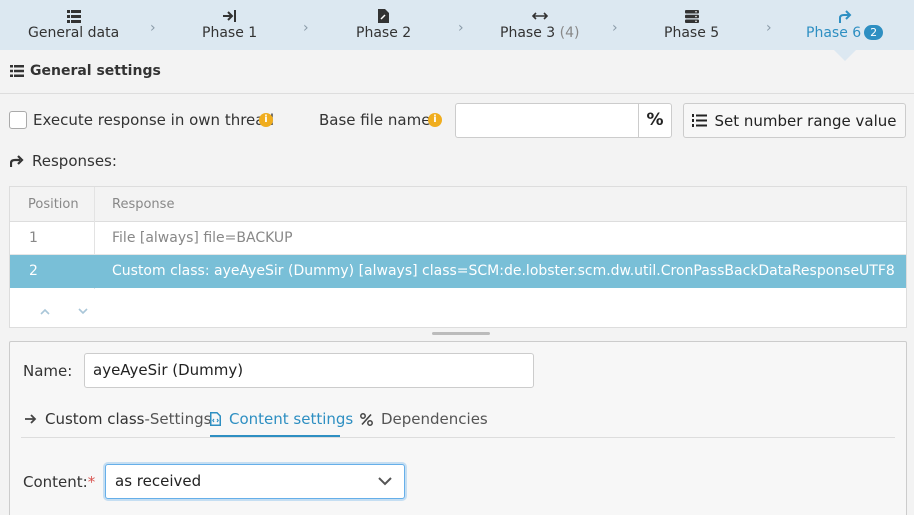  Describe the element at coordinates (275, 436) in the screenshot. I see `active-tab-underline` at that location.